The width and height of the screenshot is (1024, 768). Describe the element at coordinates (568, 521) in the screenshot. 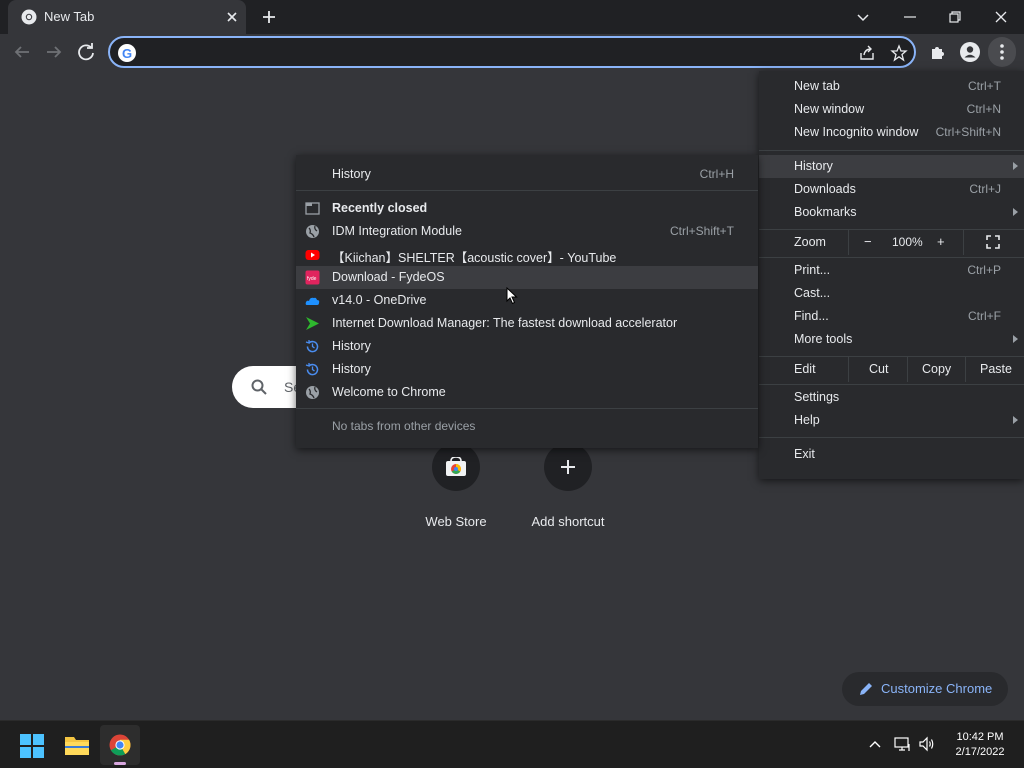

I see `shortcut-label: Add shortcut` at that location.